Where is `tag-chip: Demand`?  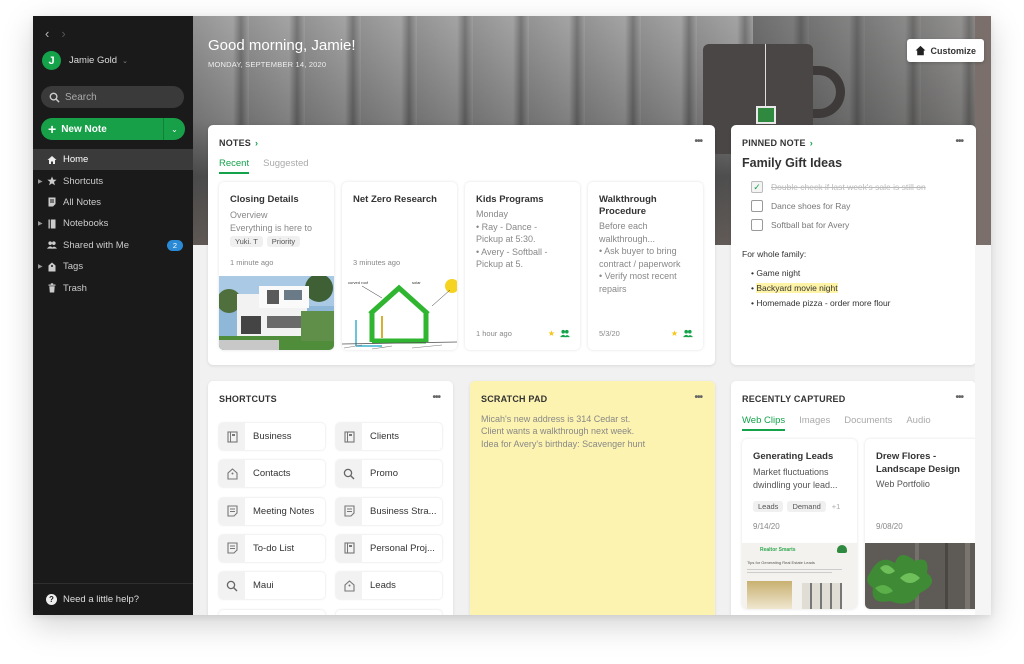 tag-chip: Demand is located at coordinates (806, 506).